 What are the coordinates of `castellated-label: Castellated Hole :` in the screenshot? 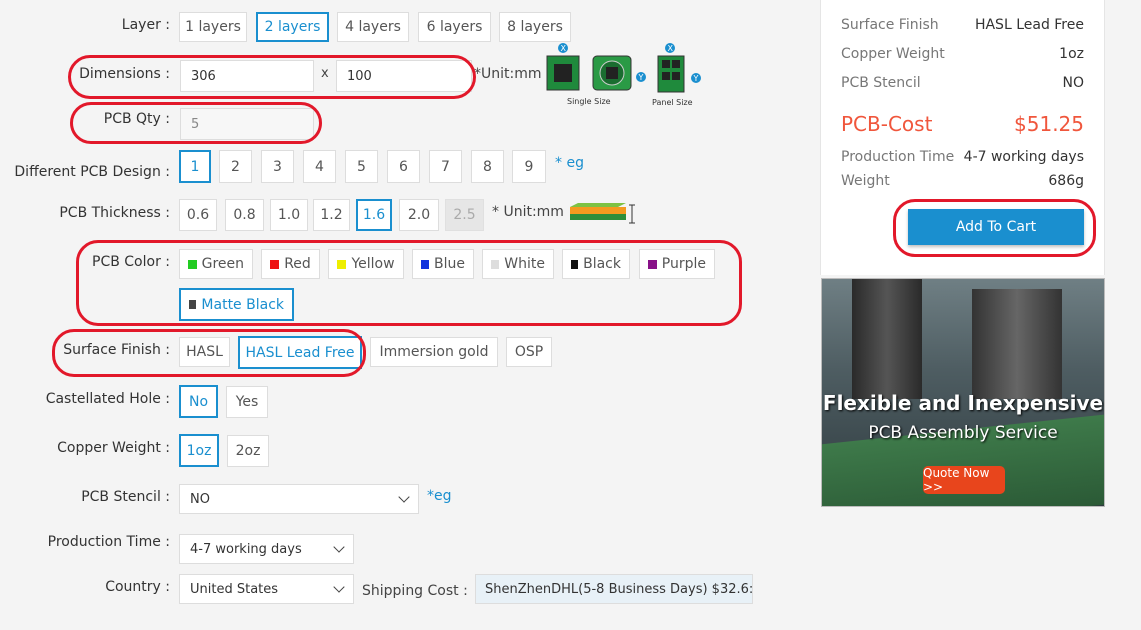 It's located at (107, 399).